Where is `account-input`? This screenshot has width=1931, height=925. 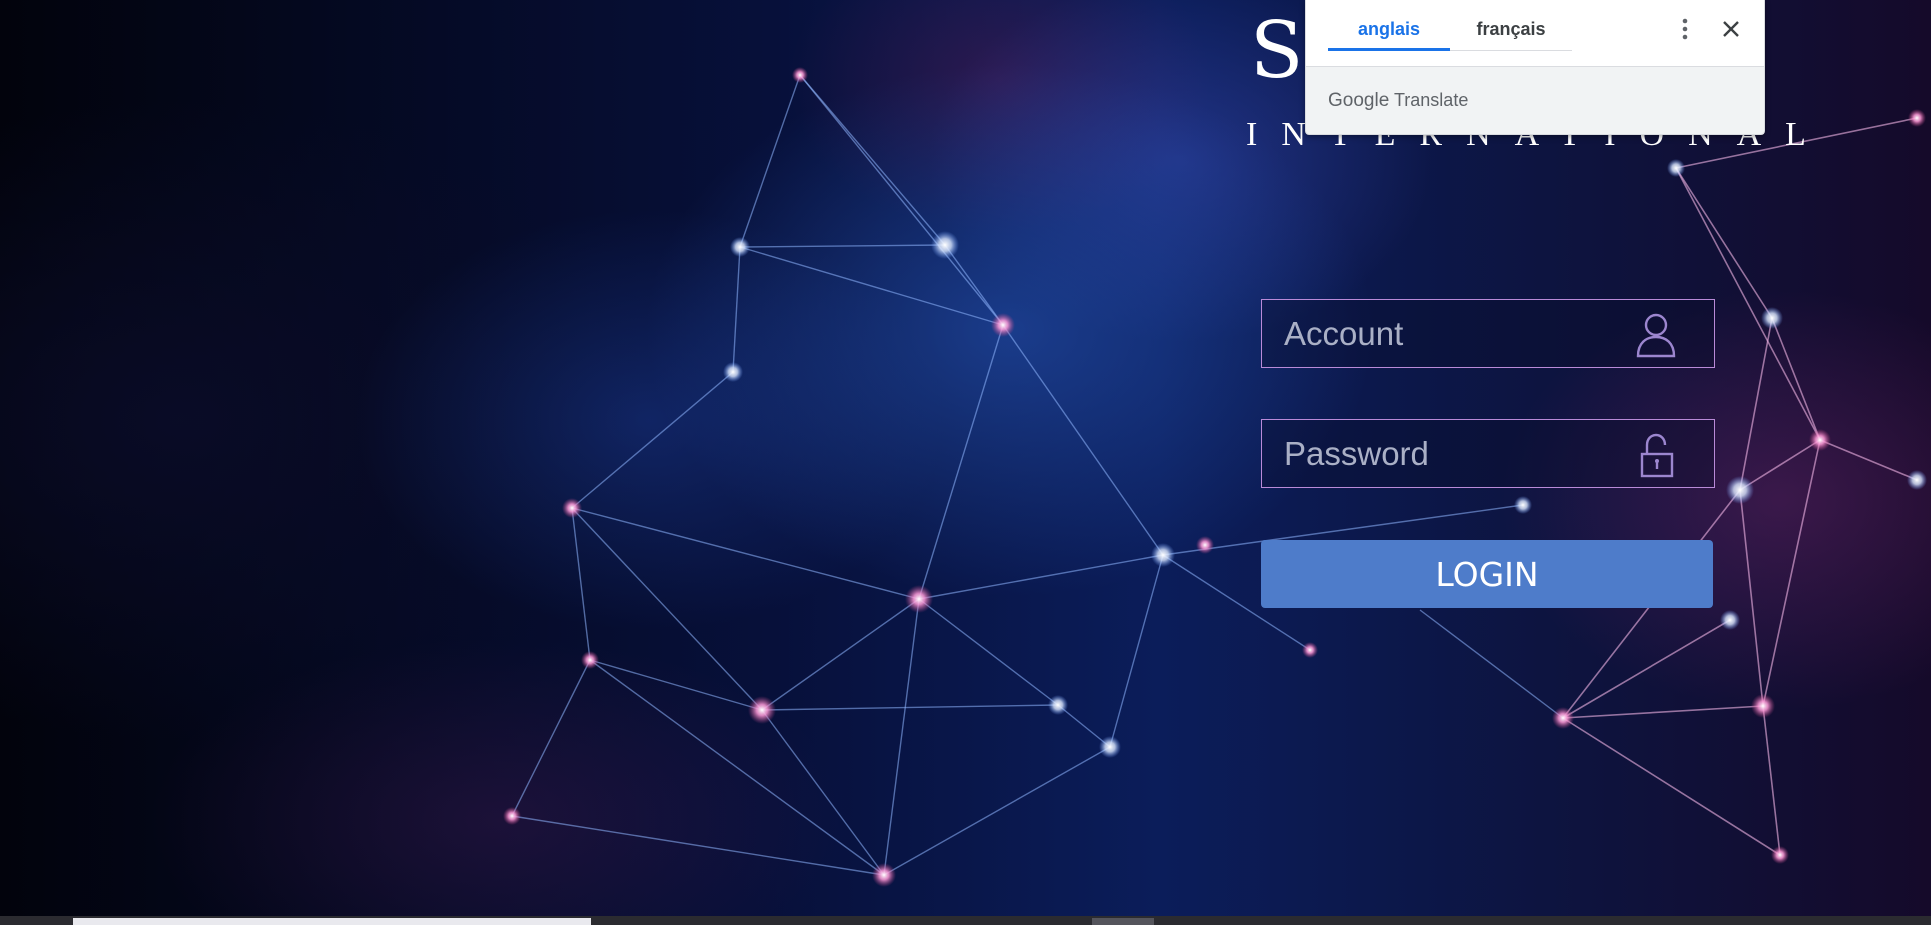
account-input is located at coordinates (1442, 333).